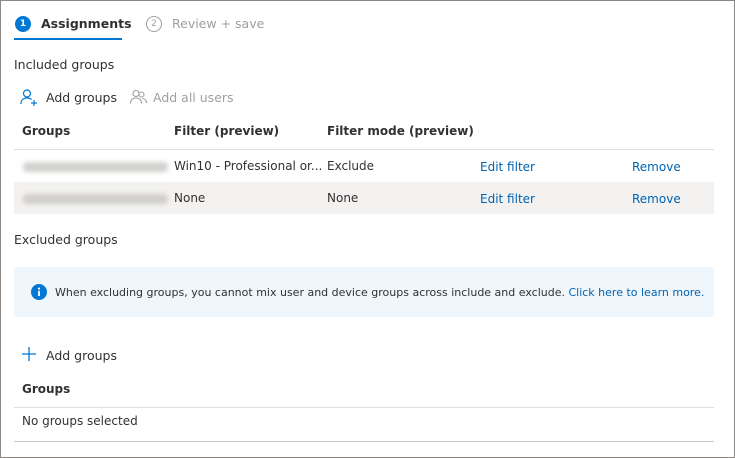 The height and width of the screenshot is (458, 735). I want to click on add-excluded-groups-button: Add groups, so click(69, 355).